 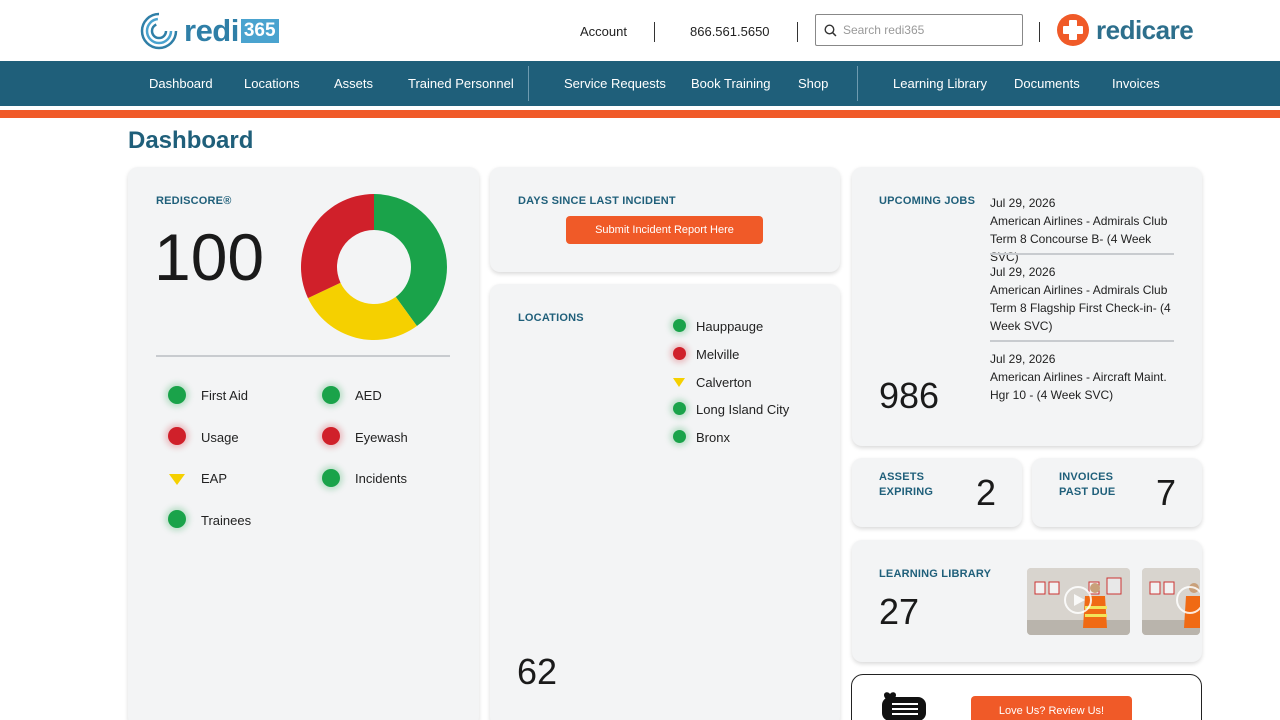 What do you see at coordinates (935, 574) in the screenshot?
I see `learning-library-title: LEARNING LIBRARY` at bounding box center [935, 574].